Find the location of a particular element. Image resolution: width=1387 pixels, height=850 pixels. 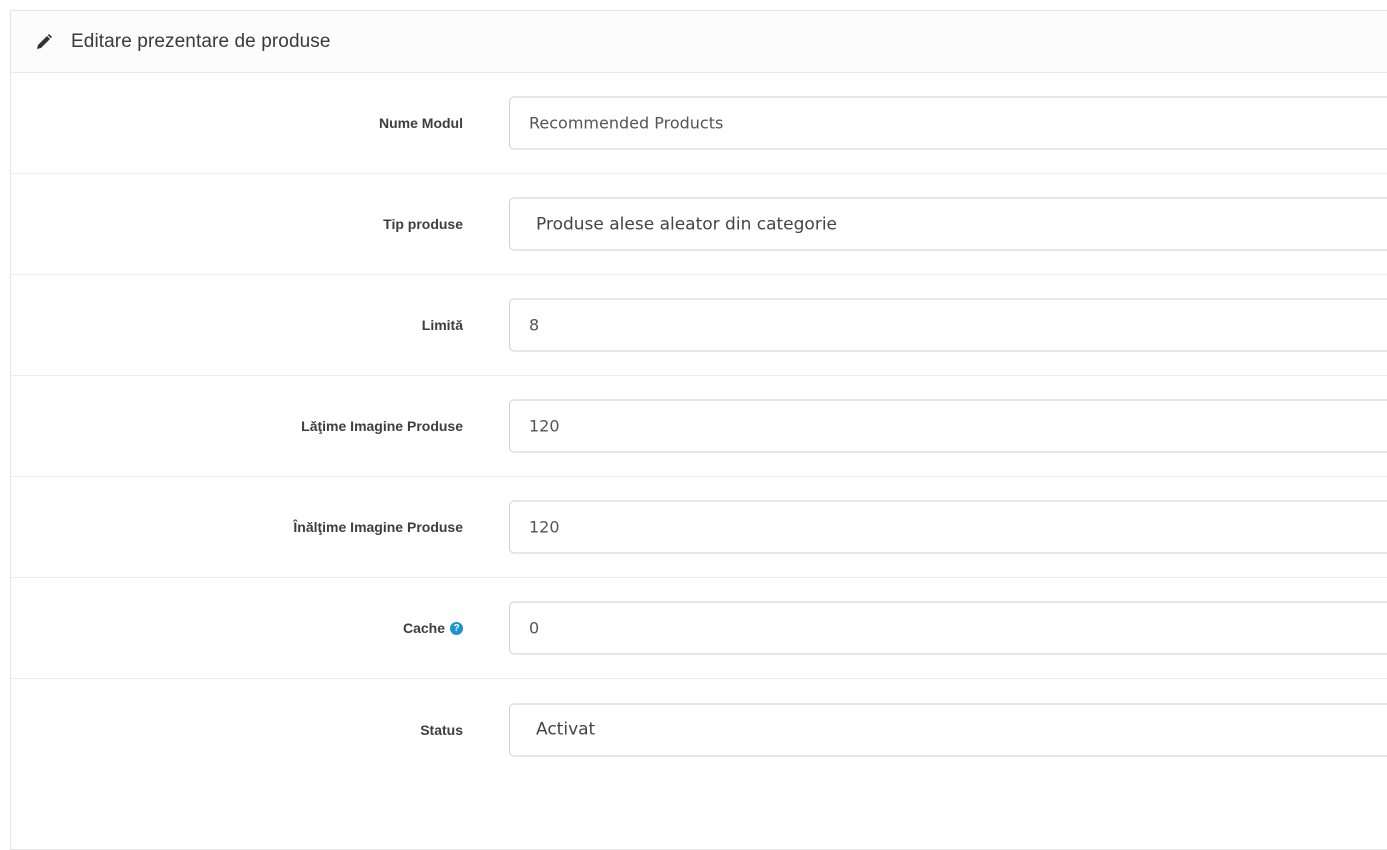

panel-title: Editare prezentare de produse is located at coordinates (201, 41).